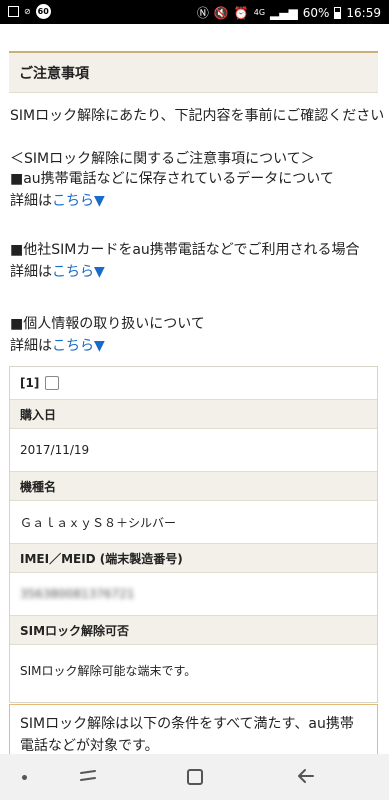  I want to click on clock: 16:59, so click(363, 12).